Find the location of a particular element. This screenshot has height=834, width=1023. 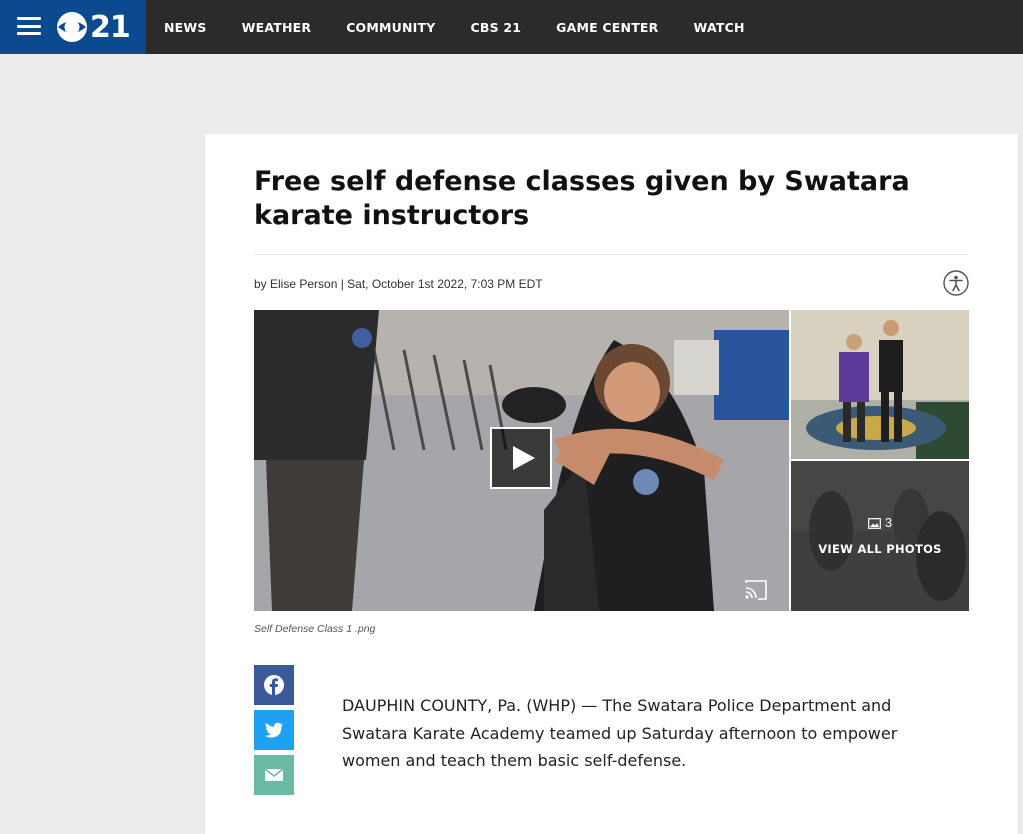

logo-number: 21 is located at coordinates (110, 27).